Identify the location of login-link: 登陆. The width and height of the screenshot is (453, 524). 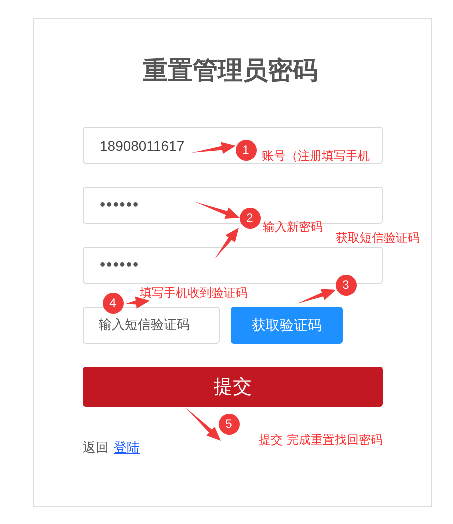
(127, 448).